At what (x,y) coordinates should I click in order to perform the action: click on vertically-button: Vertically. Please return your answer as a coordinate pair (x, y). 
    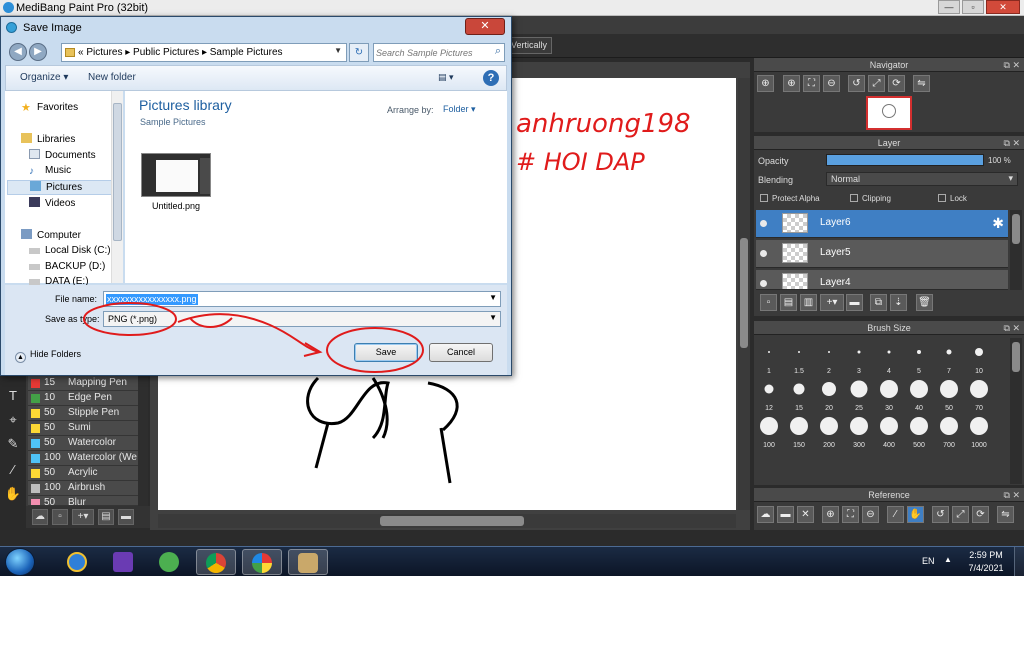
    Looking at the image, I should click on (530, 45).